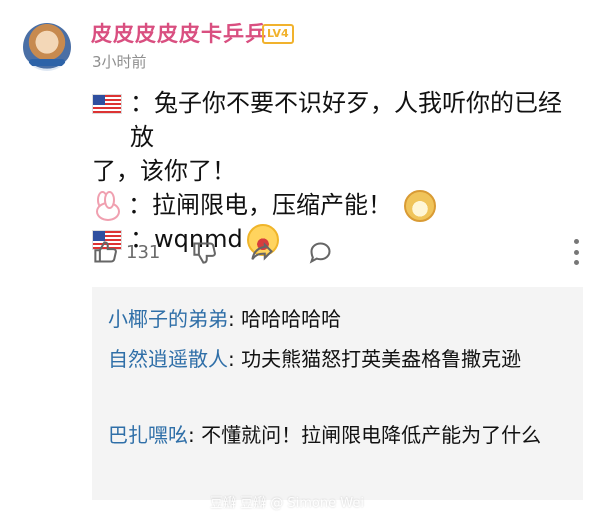 This screenshot has height=515, width=600. I want to click on more-options-icon, so click(576, 252).